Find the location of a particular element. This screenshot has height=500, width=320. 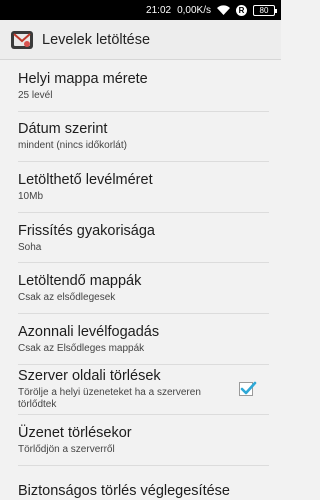

pref-local-folder-size: Helyi mappa mérete 25 levél is located at coordinates (143, 86).